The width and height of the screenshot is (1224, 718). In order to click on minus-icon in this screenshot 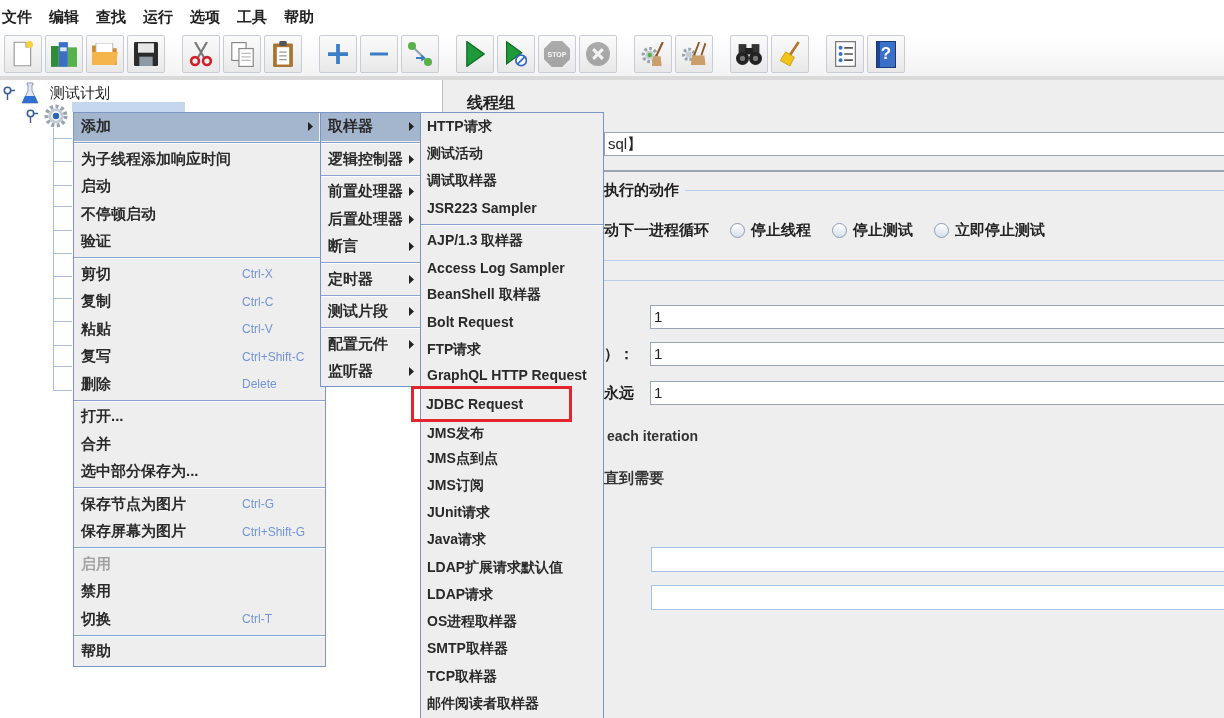, I will do `click(379, 54)`.